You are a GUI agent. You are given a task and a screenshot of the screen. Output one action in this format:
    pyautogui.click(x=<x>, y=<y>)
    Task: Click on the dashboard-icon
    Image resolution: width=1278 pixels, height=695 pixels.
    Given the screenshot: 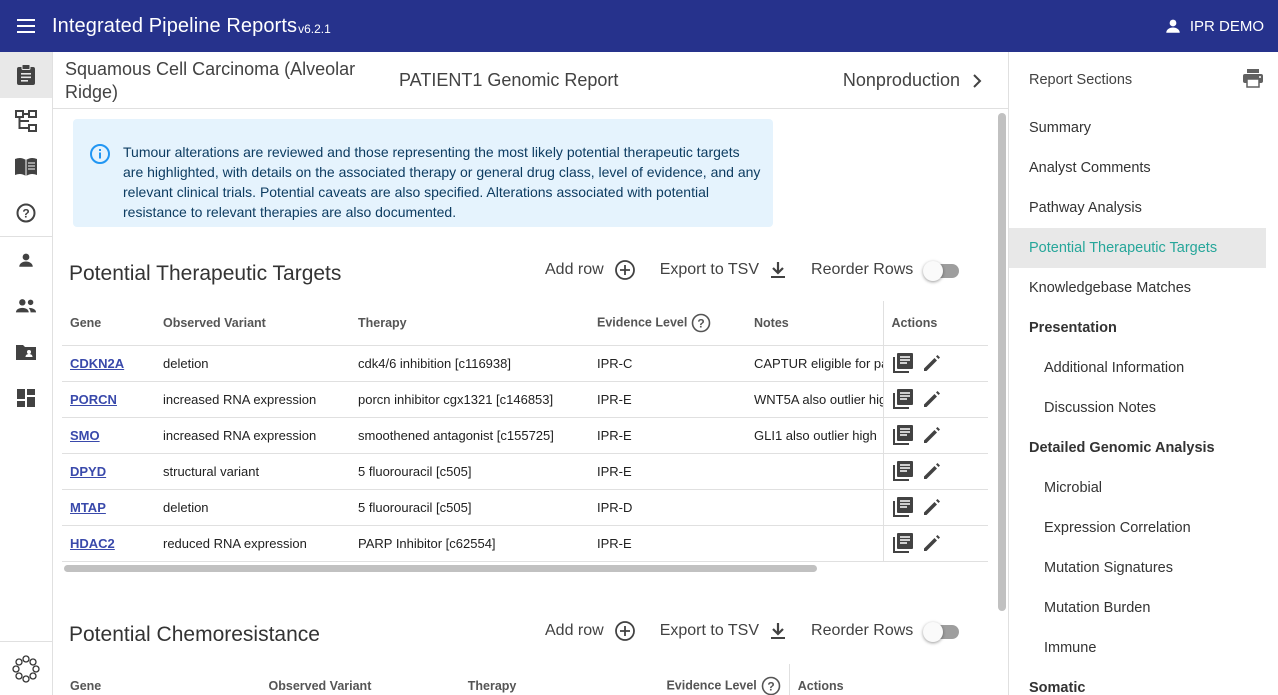 What is the action you would take?
    pyautogui.click(x=26, y=398)
    